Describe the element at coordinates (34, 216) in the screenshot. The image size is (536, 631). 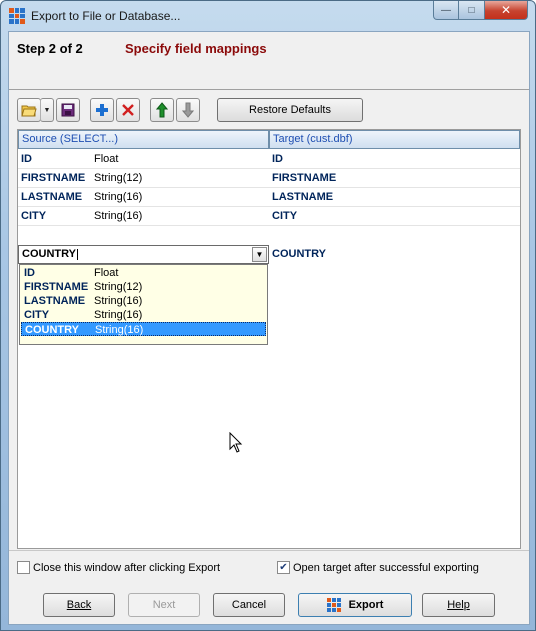
I see `source-field-name: CITY` at that location.